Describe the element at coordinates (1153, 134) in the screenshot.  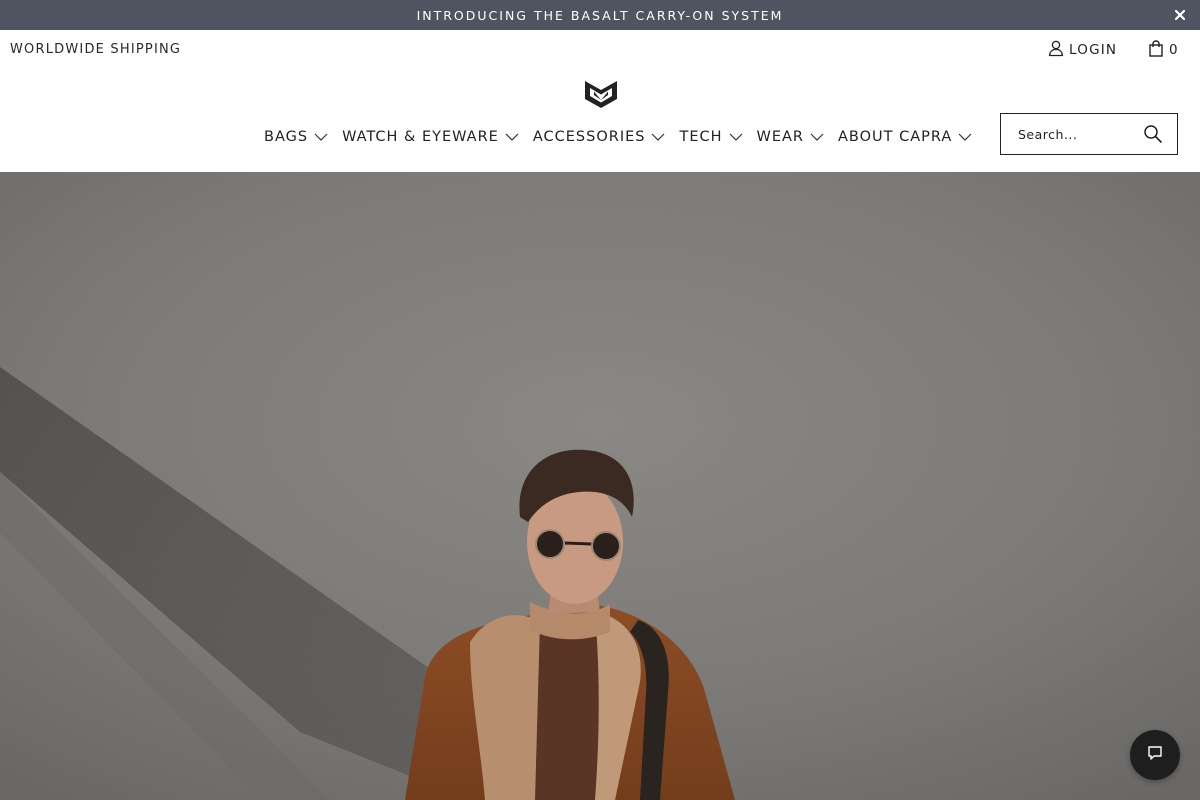
I see `search-icon` at that location.